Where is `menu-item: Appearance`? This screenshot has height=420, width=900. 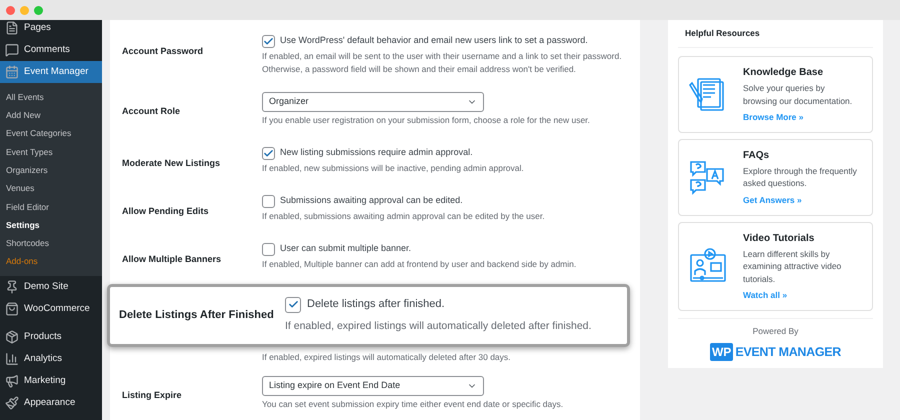 menu-item: Appearance is located at coordinates (51, 403).